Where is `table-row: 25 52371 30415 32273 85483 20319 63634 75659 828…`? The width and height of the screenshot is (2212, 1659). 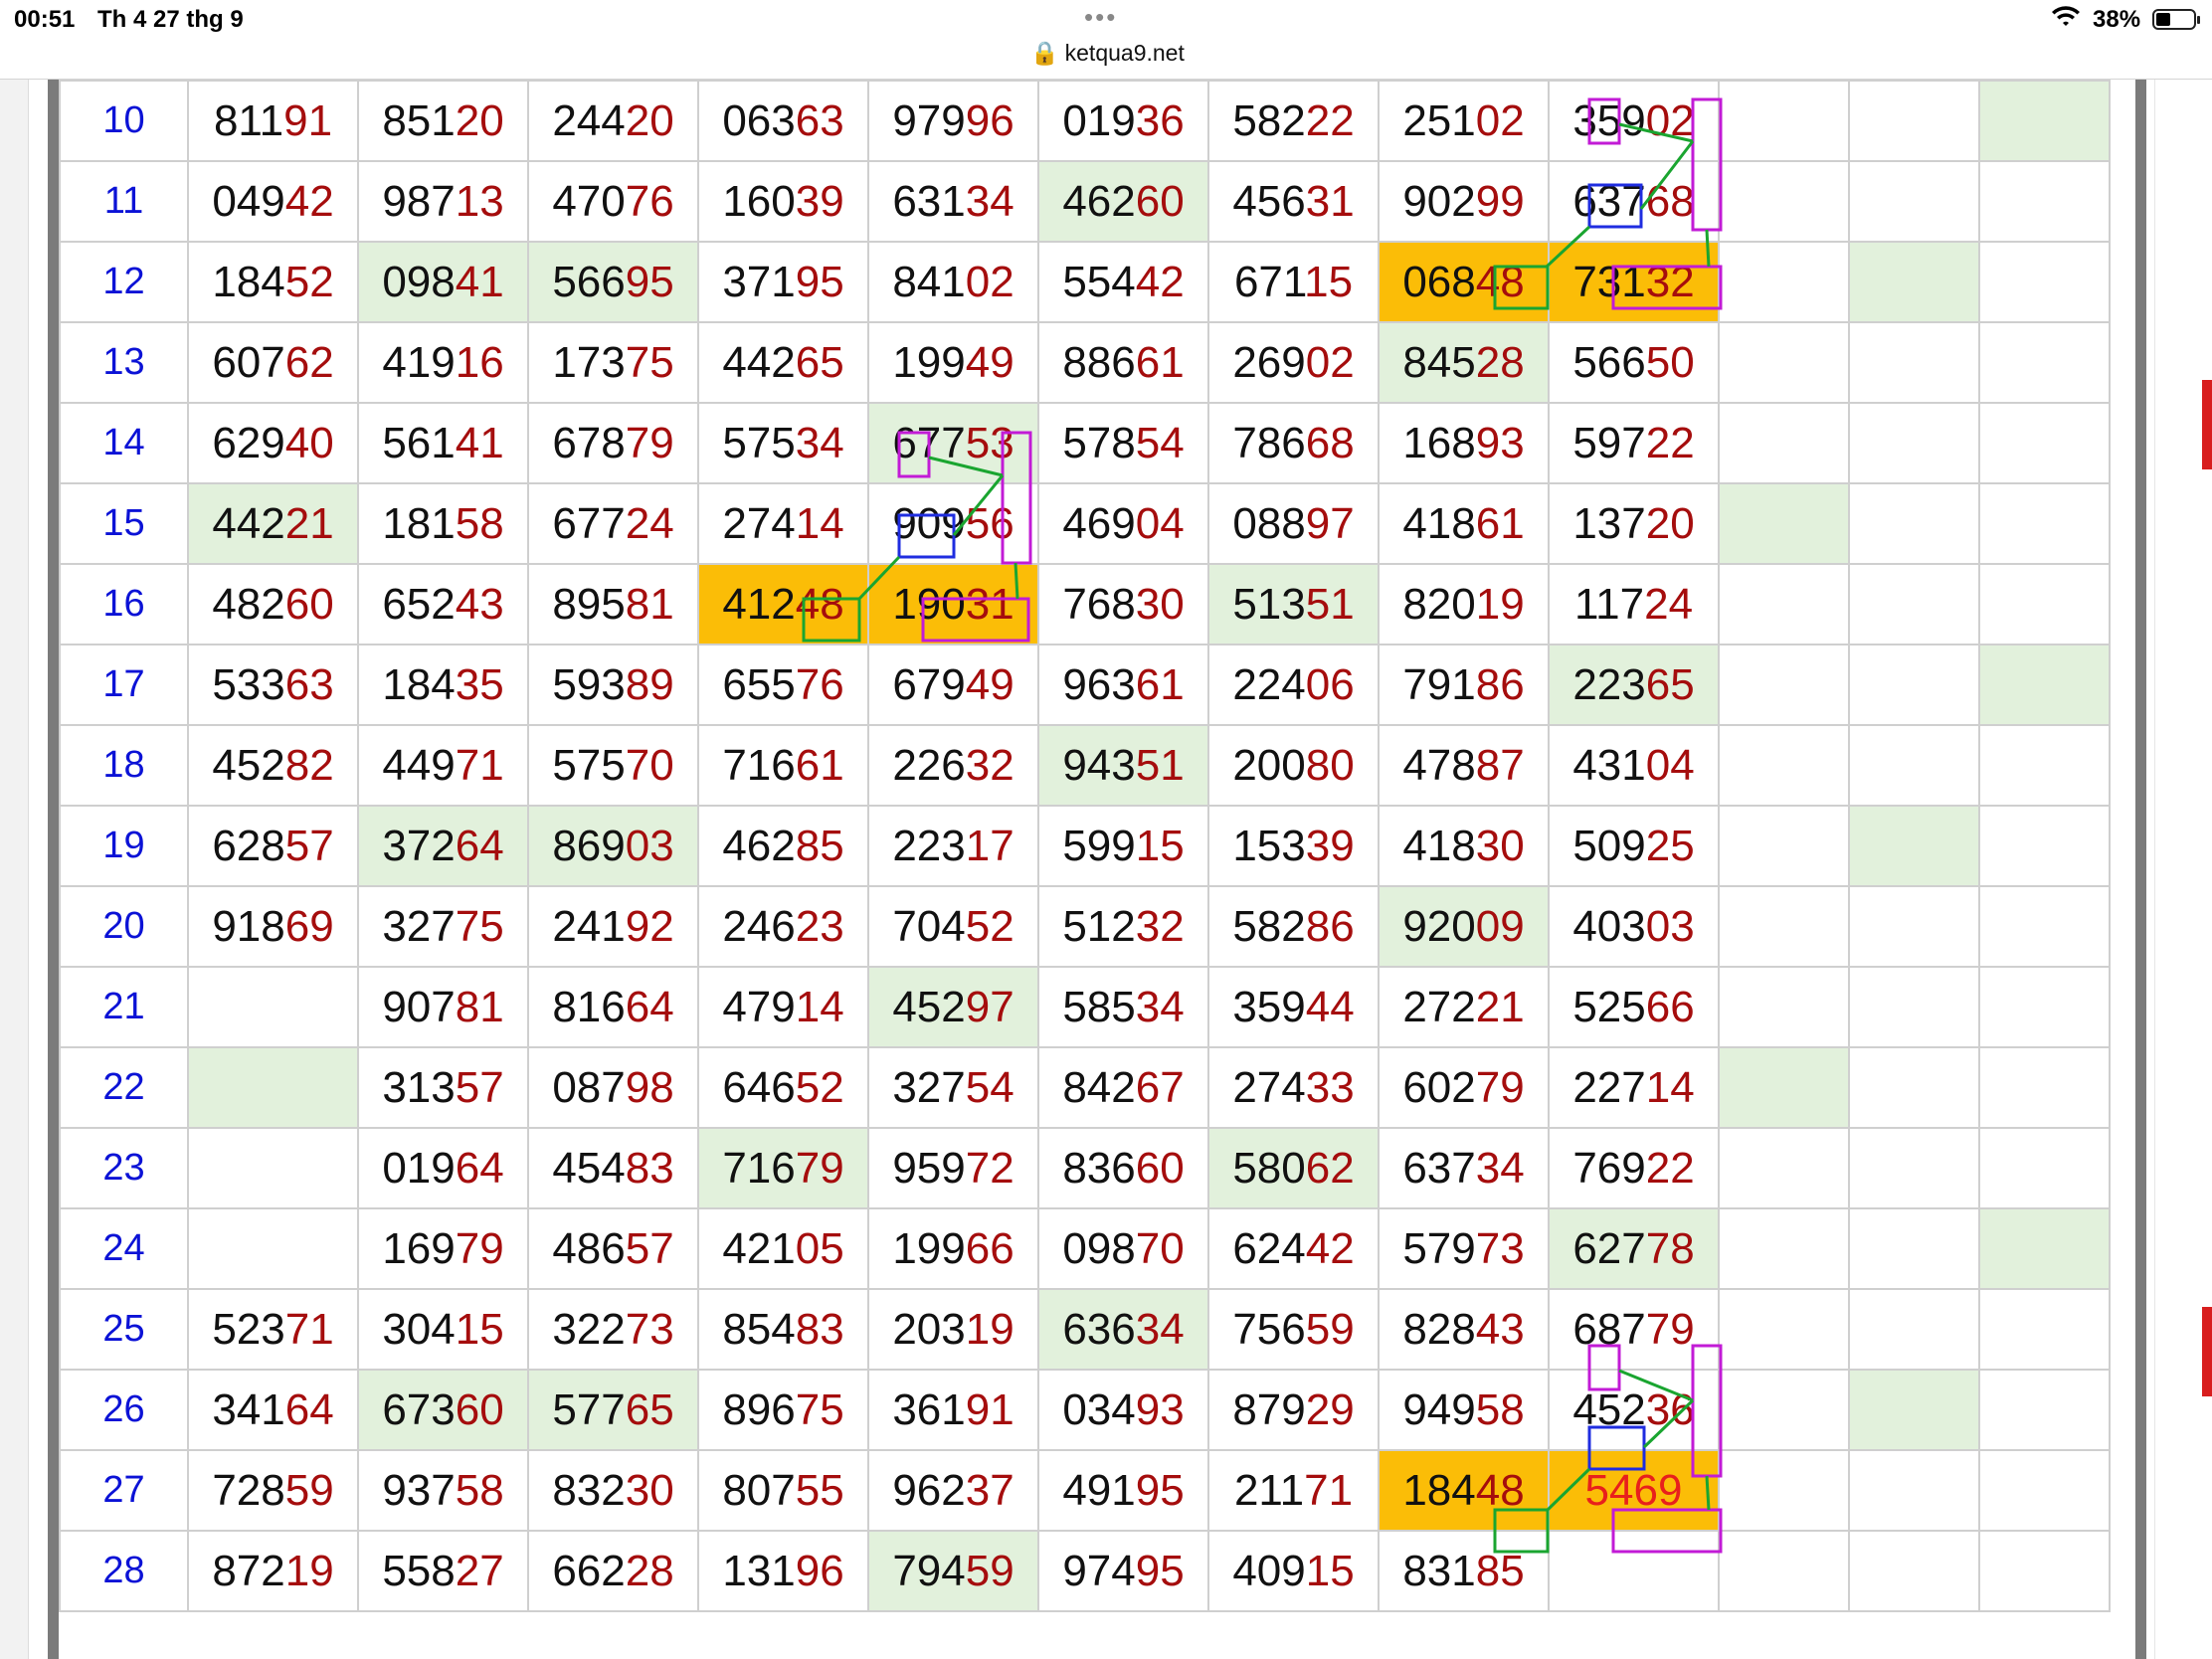 table-row: 25 52371 30415 32273 85483 20319 63634 75659 828… is located at coordinates (1085, 1329).